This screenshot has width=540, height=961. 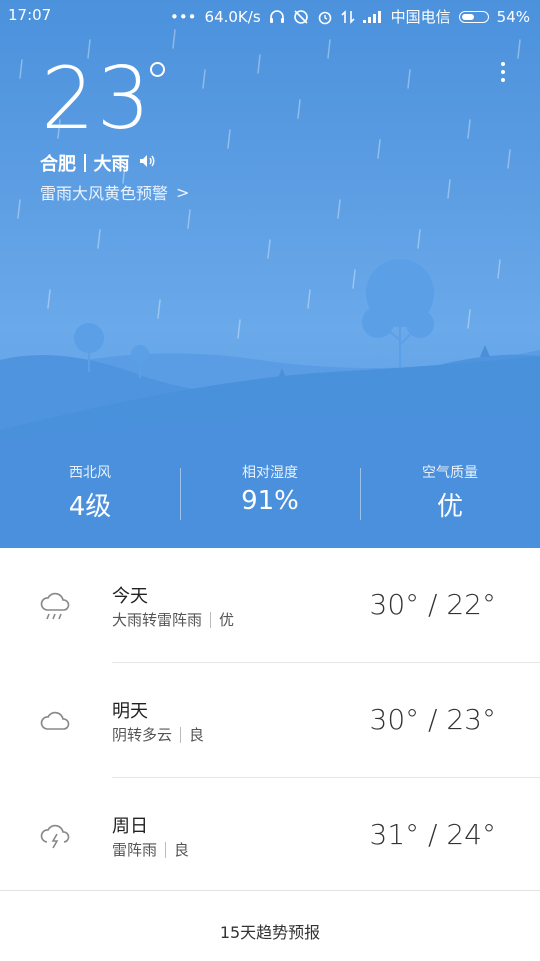 I want to click on stats-bar: 西北风 4级 相对湿度 91% 空气质量 优, so click(x=270, y=497).